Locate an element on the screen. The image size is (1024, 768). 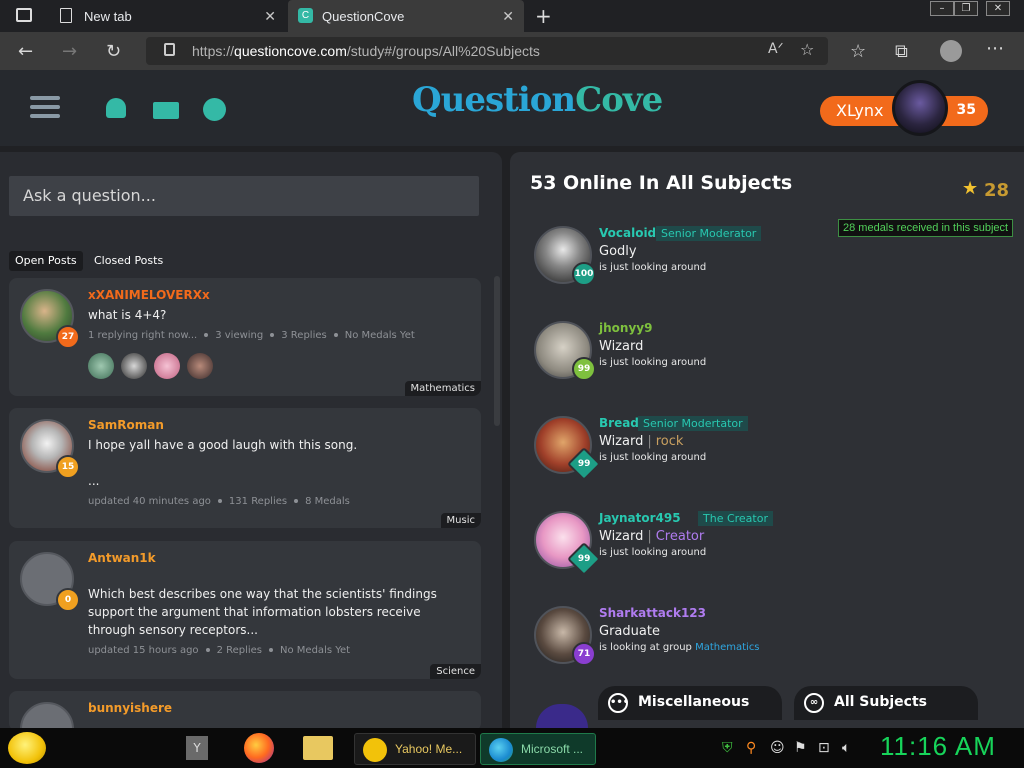
online-username: Bread is located at coordinates (619, 423).